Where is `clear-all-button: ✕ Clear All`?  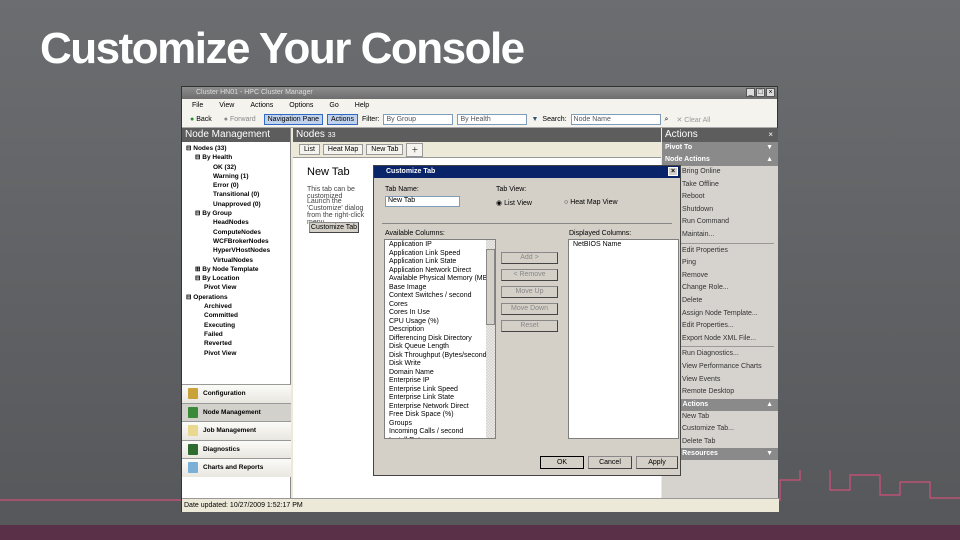 clear-all-button: ✕ Clear All is located at coordinates (693, 120).